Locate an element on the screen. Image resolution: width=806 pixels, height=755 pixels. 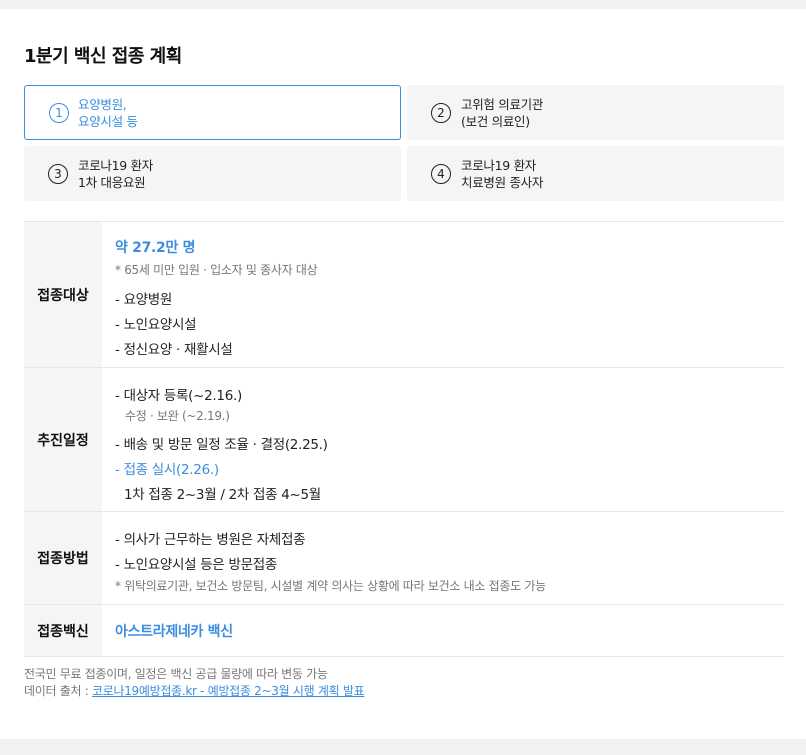
phase-label-4: 코로나19 환자 치료병원 종사자 is located at coordinates (502, 173).